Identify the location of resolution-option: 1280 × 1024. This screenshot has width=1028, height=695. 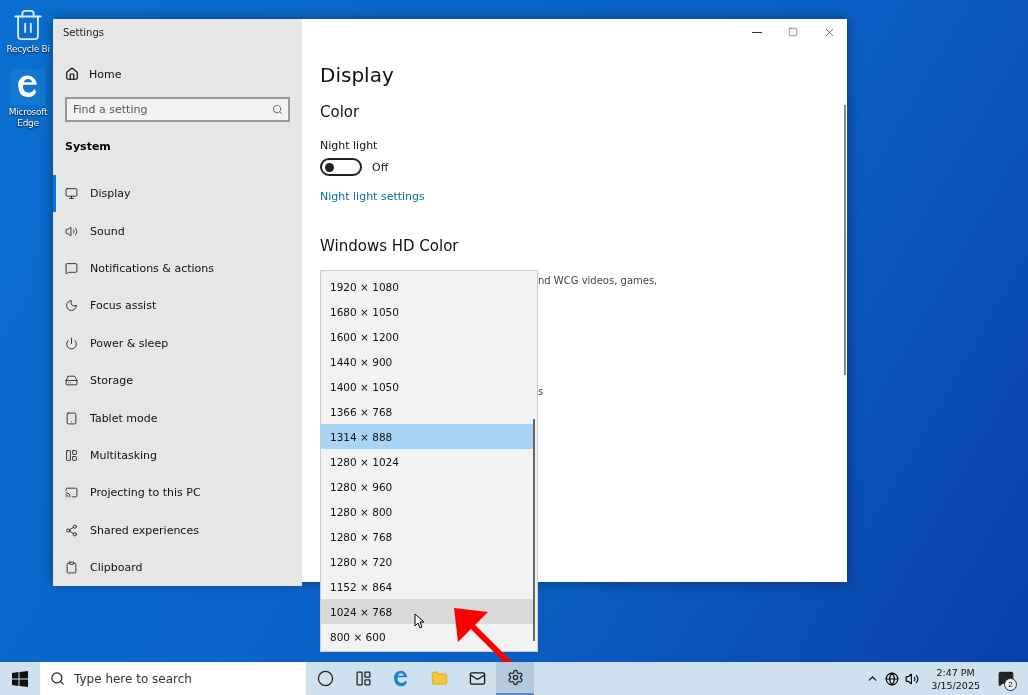
(428, 461).